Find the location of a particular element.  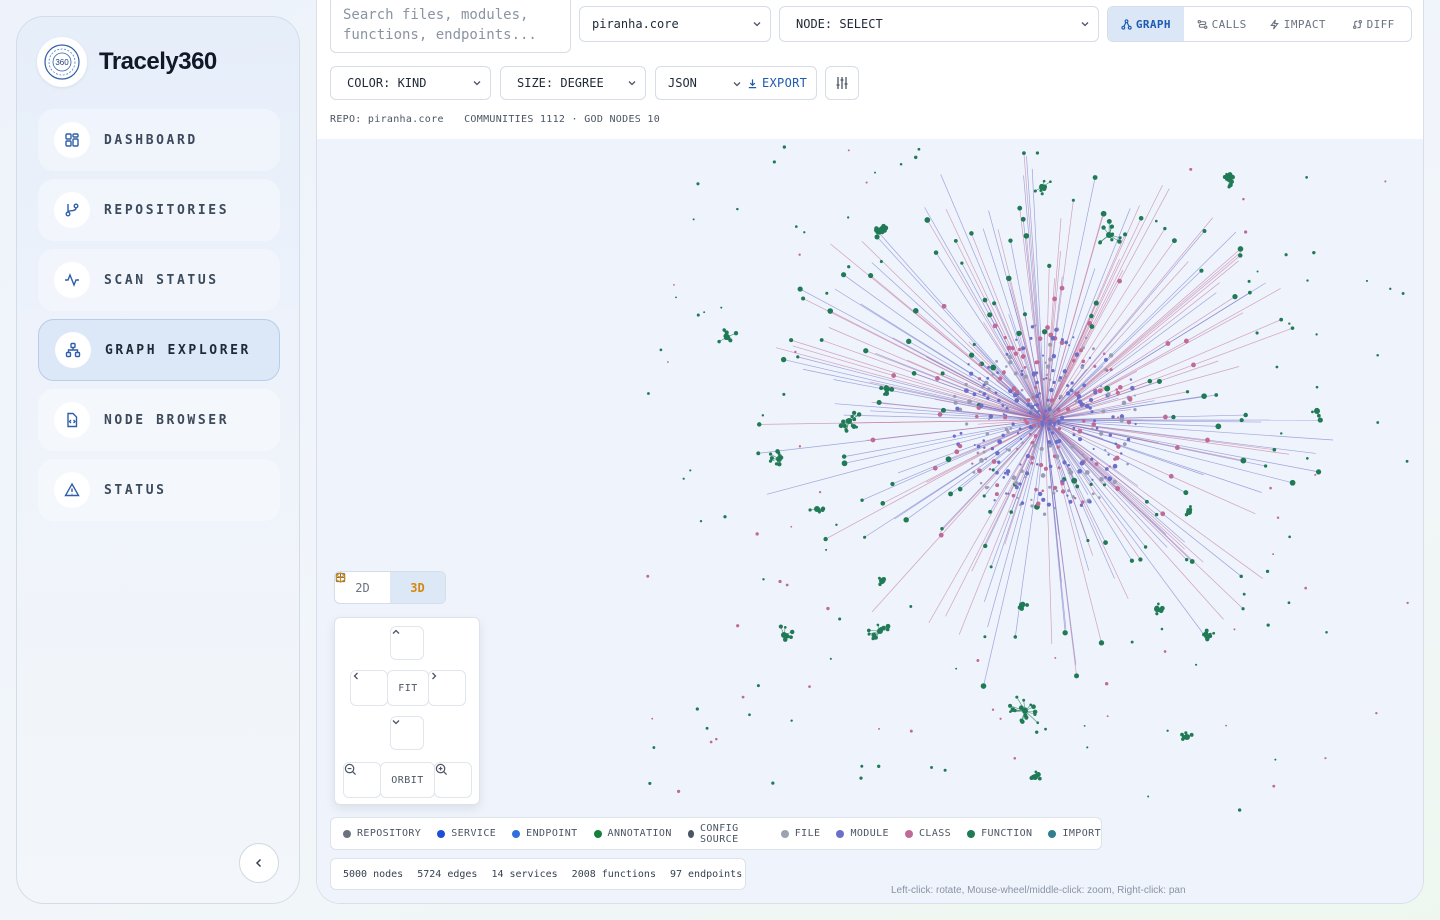

size-select: SIZE: DEGREE is located at coordinates (573, 83).